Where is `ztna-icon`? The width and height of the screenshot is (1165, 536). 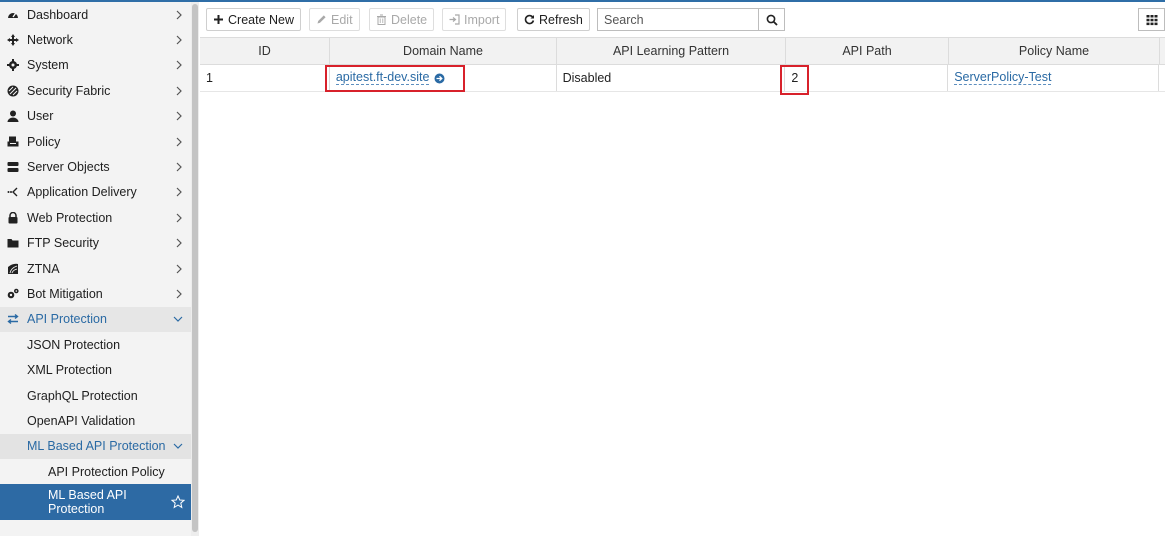
ztna-icon is located at coordinates (13, 269).